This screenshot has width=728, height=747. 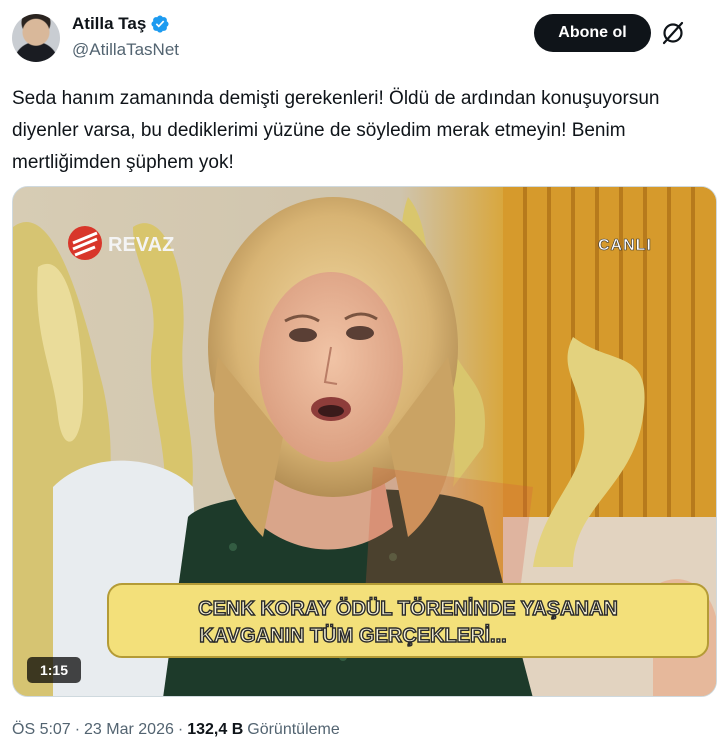 I want to click on views-count: 132,4 B, so click(x=215, y=729).